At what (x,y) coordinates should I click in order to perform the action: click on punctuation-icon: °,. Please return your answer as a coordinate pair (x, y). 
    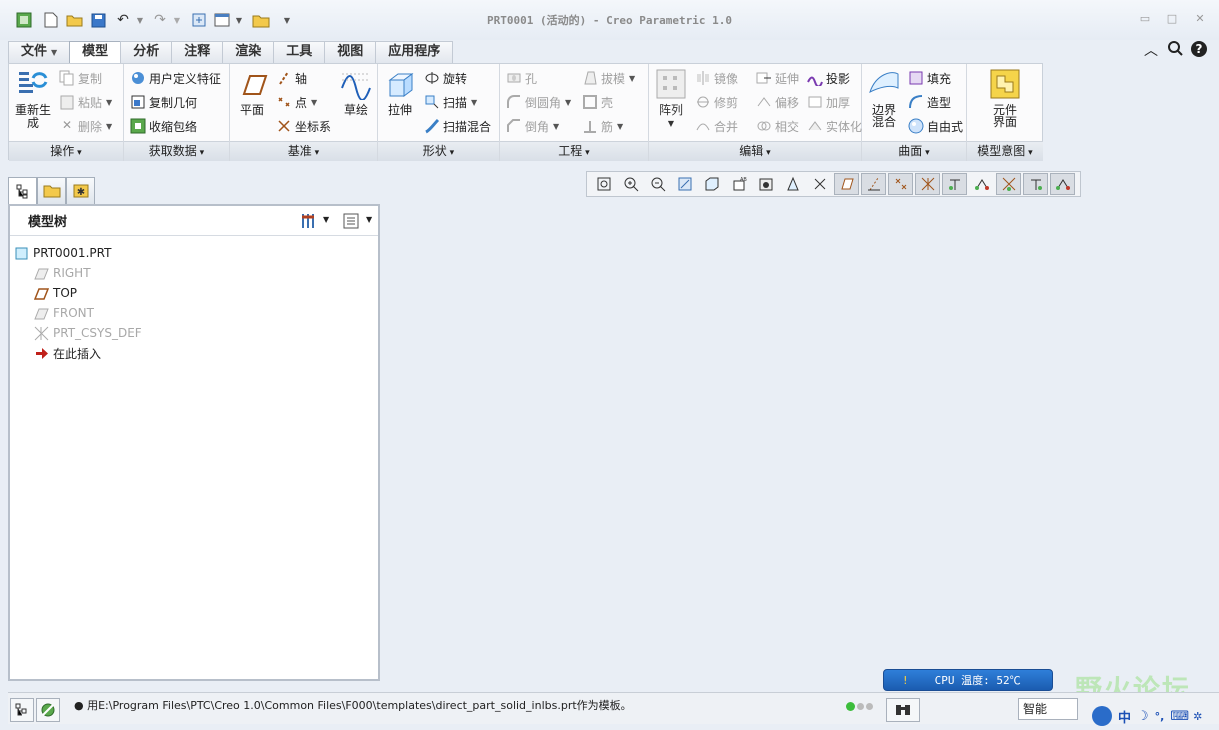
    Looking at the image, I should click on (1160, 716).